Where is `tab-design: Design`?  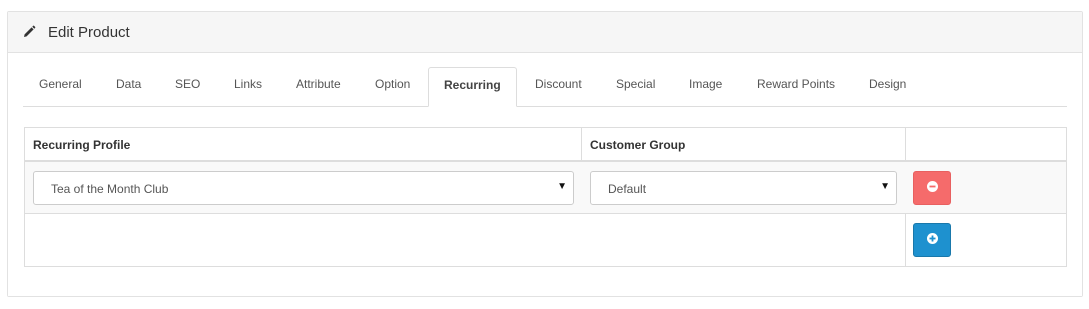 tab-design: Design is located at coordinates (887, 84).